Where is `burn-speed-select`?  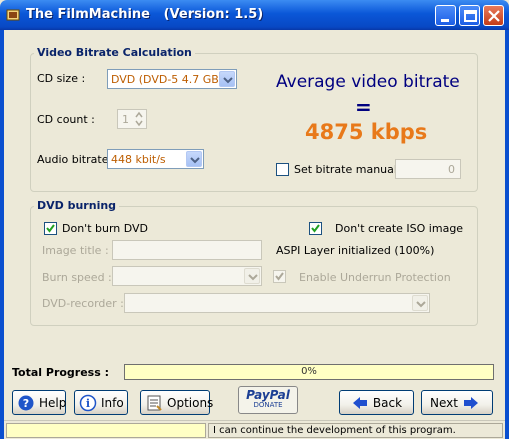 burn-speed-select is located at coordinates (187, 276).